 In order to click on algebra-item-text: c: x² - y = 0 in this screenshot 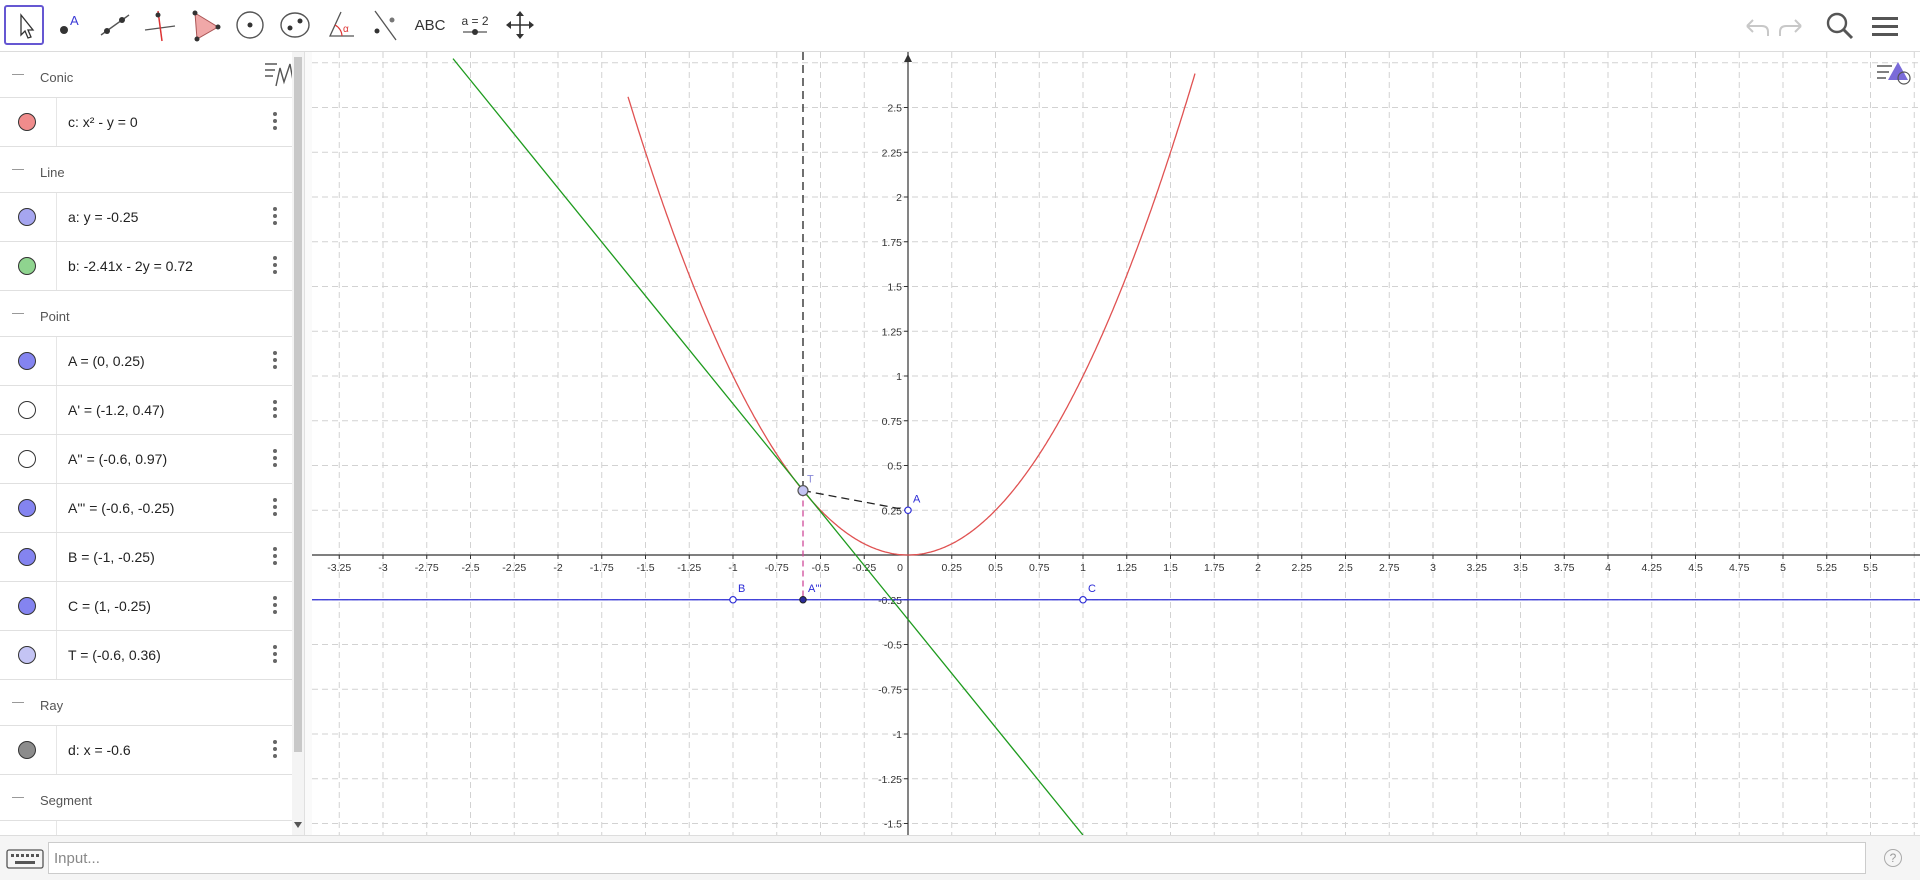, I will do `click(103, 122)`.